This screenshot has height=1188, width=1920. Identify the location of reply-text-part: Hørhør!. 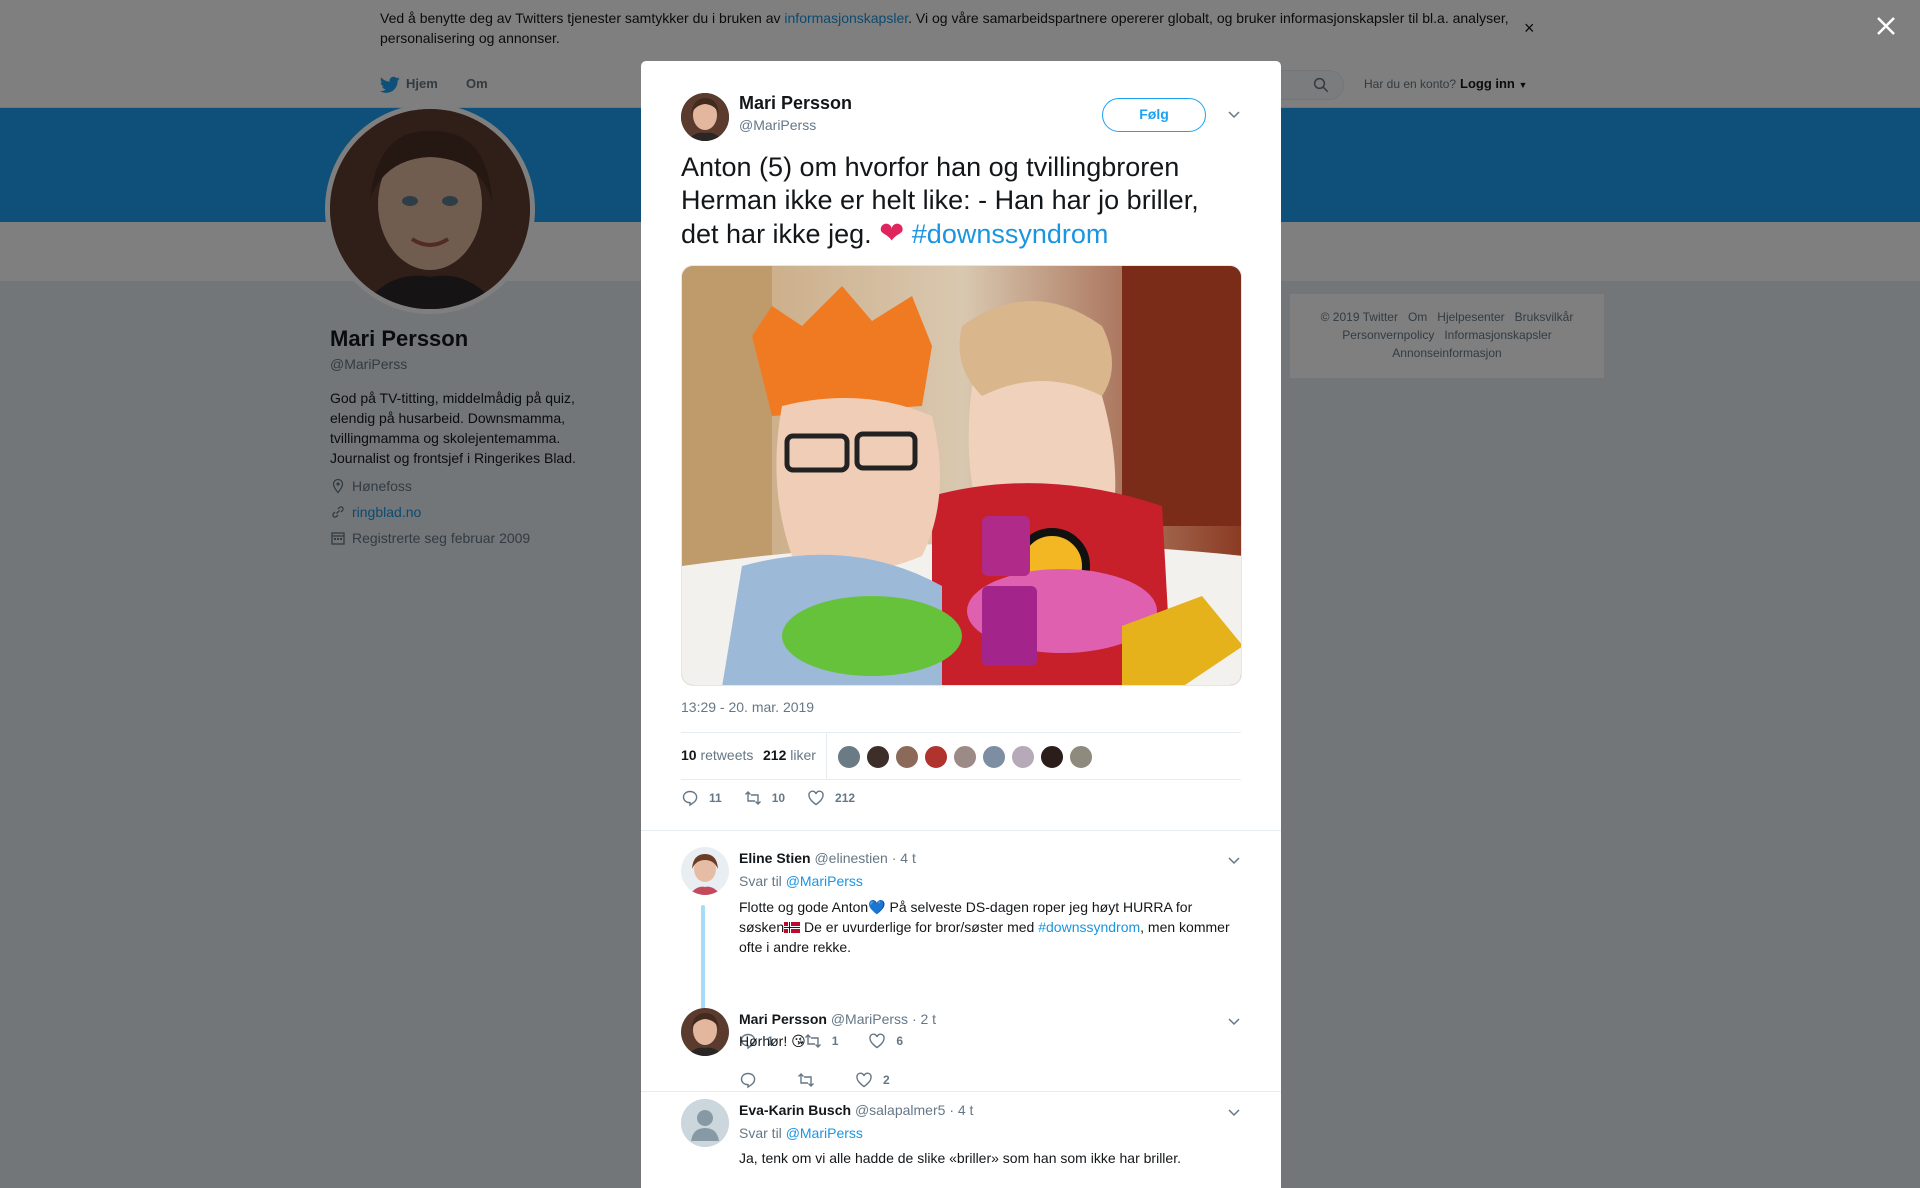
(765, 1041).